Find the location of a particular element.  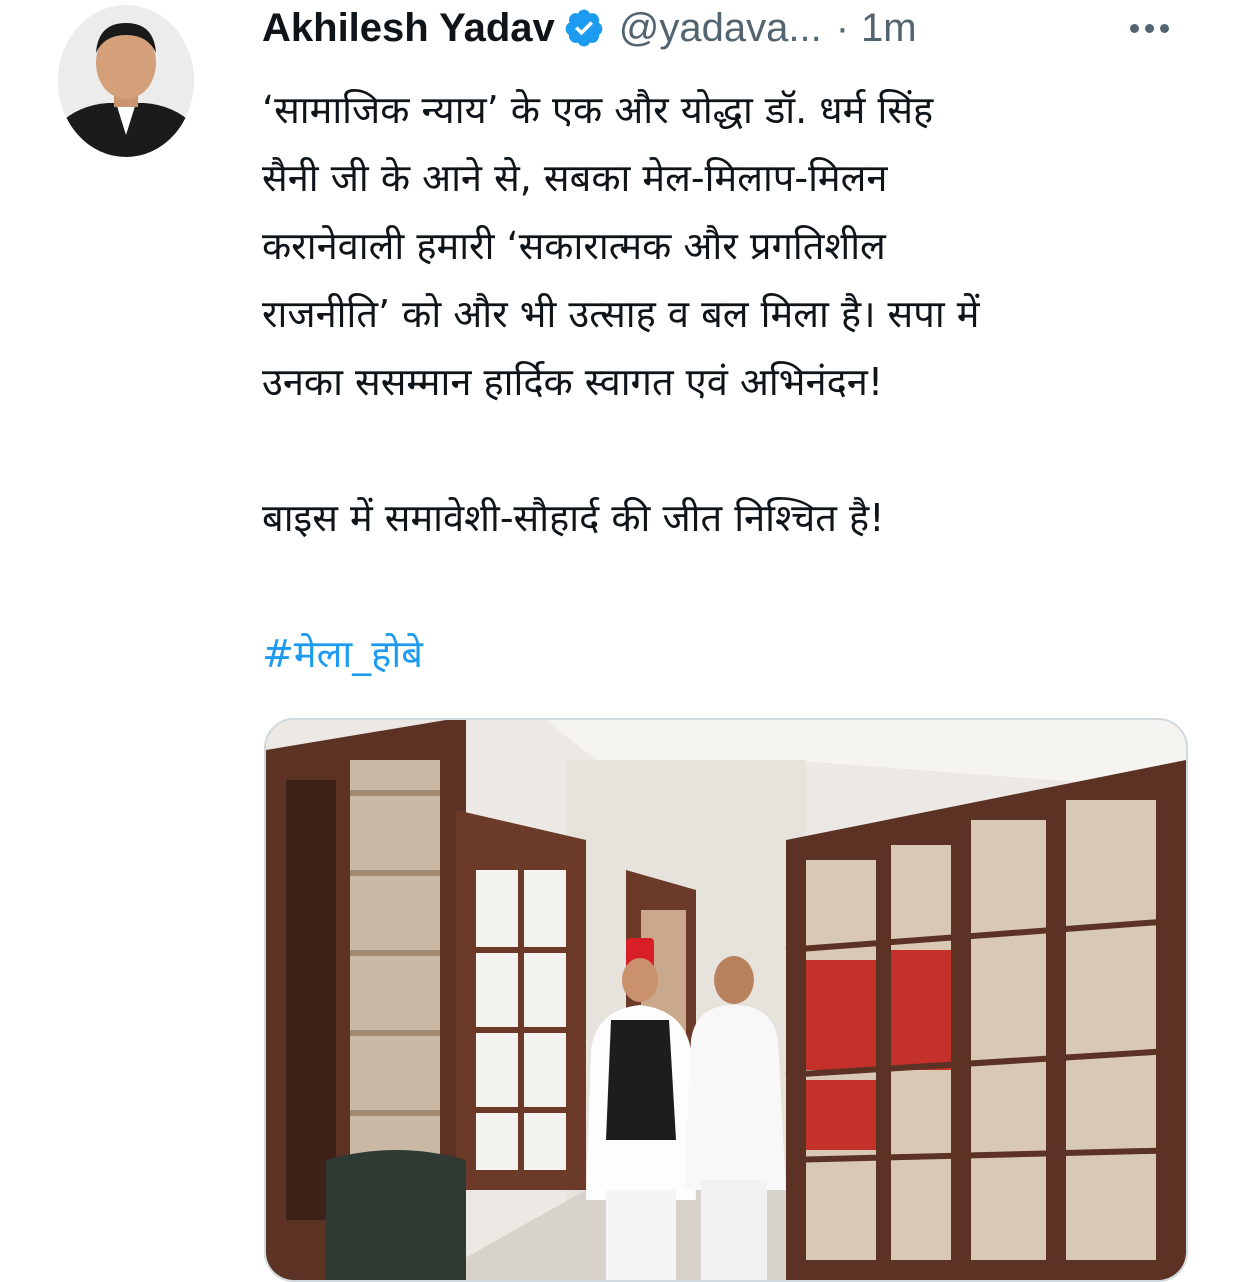

author-avatar is located at coordinates (126, 81).